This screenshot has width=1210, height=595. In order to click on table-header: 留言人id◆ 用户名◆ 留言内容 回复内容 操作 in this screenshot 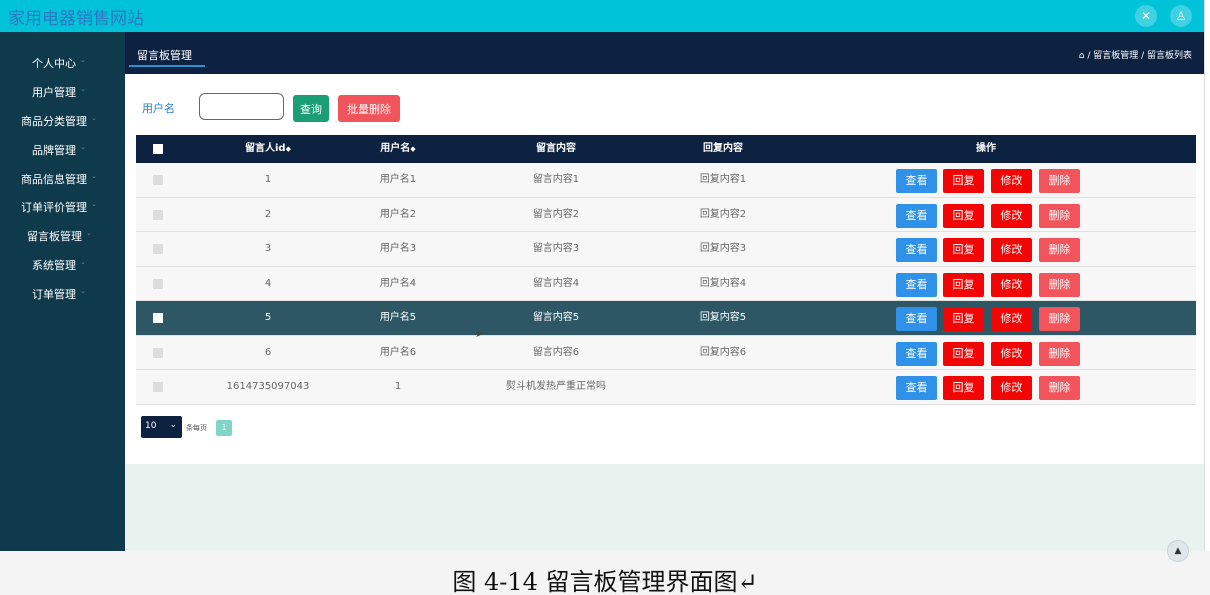, I will do `click(666, 149)`.